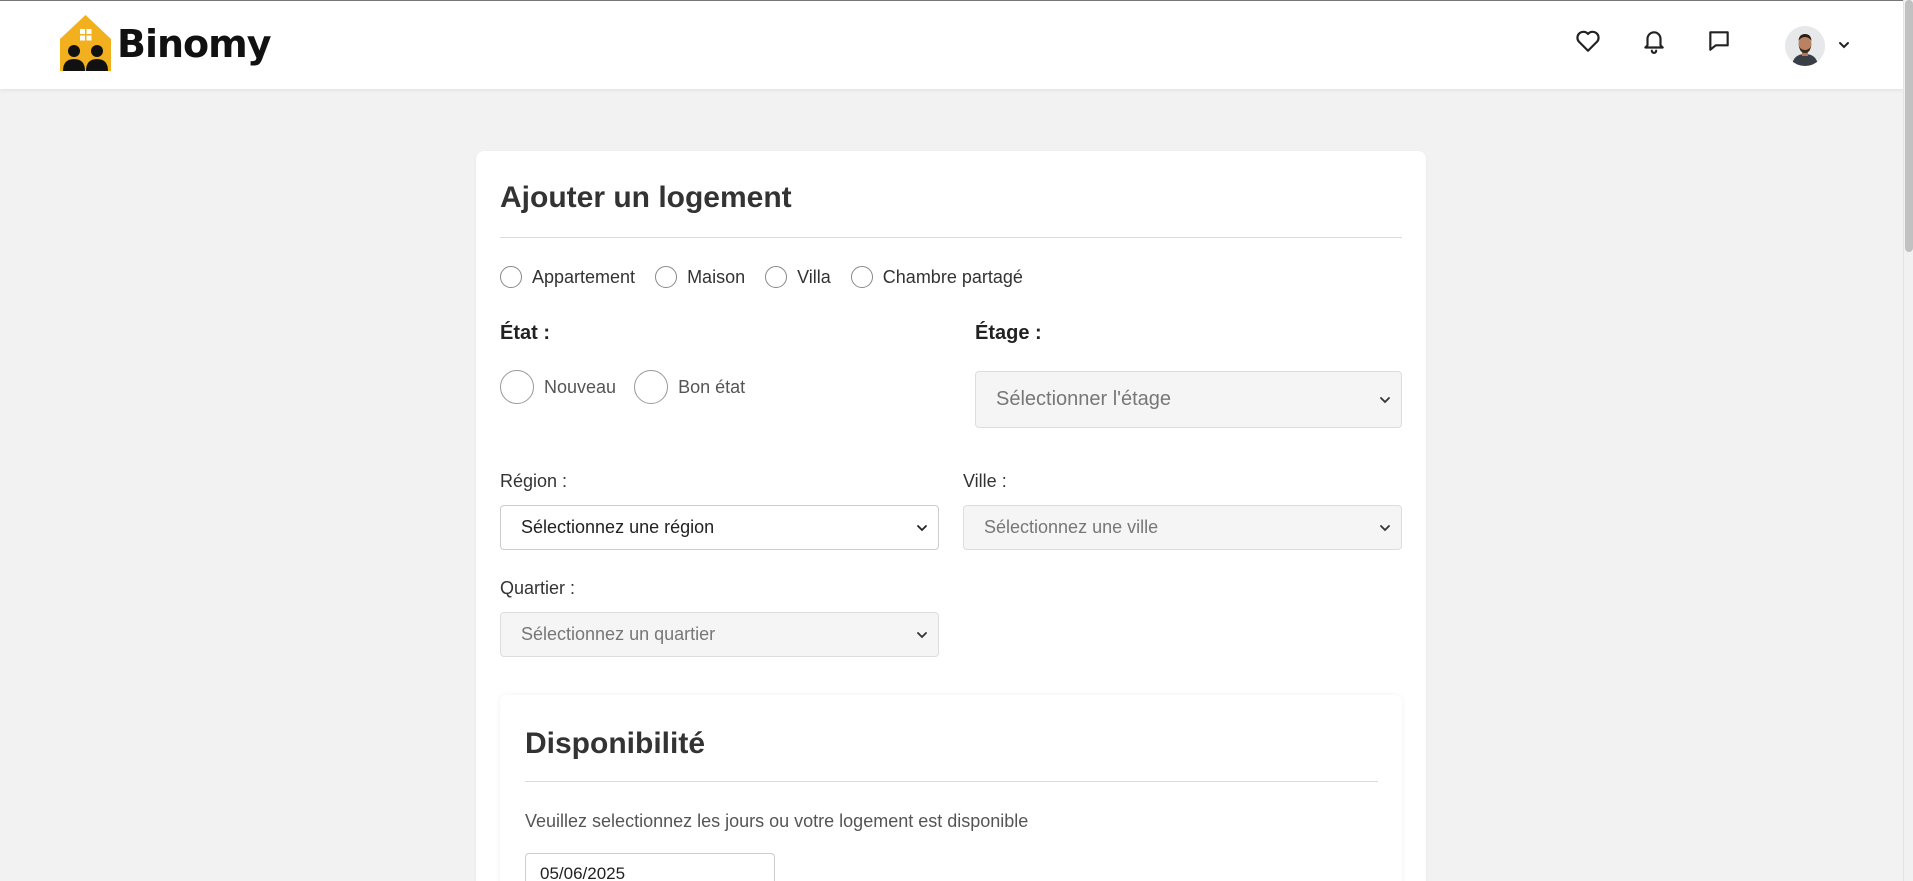  What do you see at coordinates (1654, 41) in the screenshot?
I see `bell-icon` at bounding box center [1654, 41].